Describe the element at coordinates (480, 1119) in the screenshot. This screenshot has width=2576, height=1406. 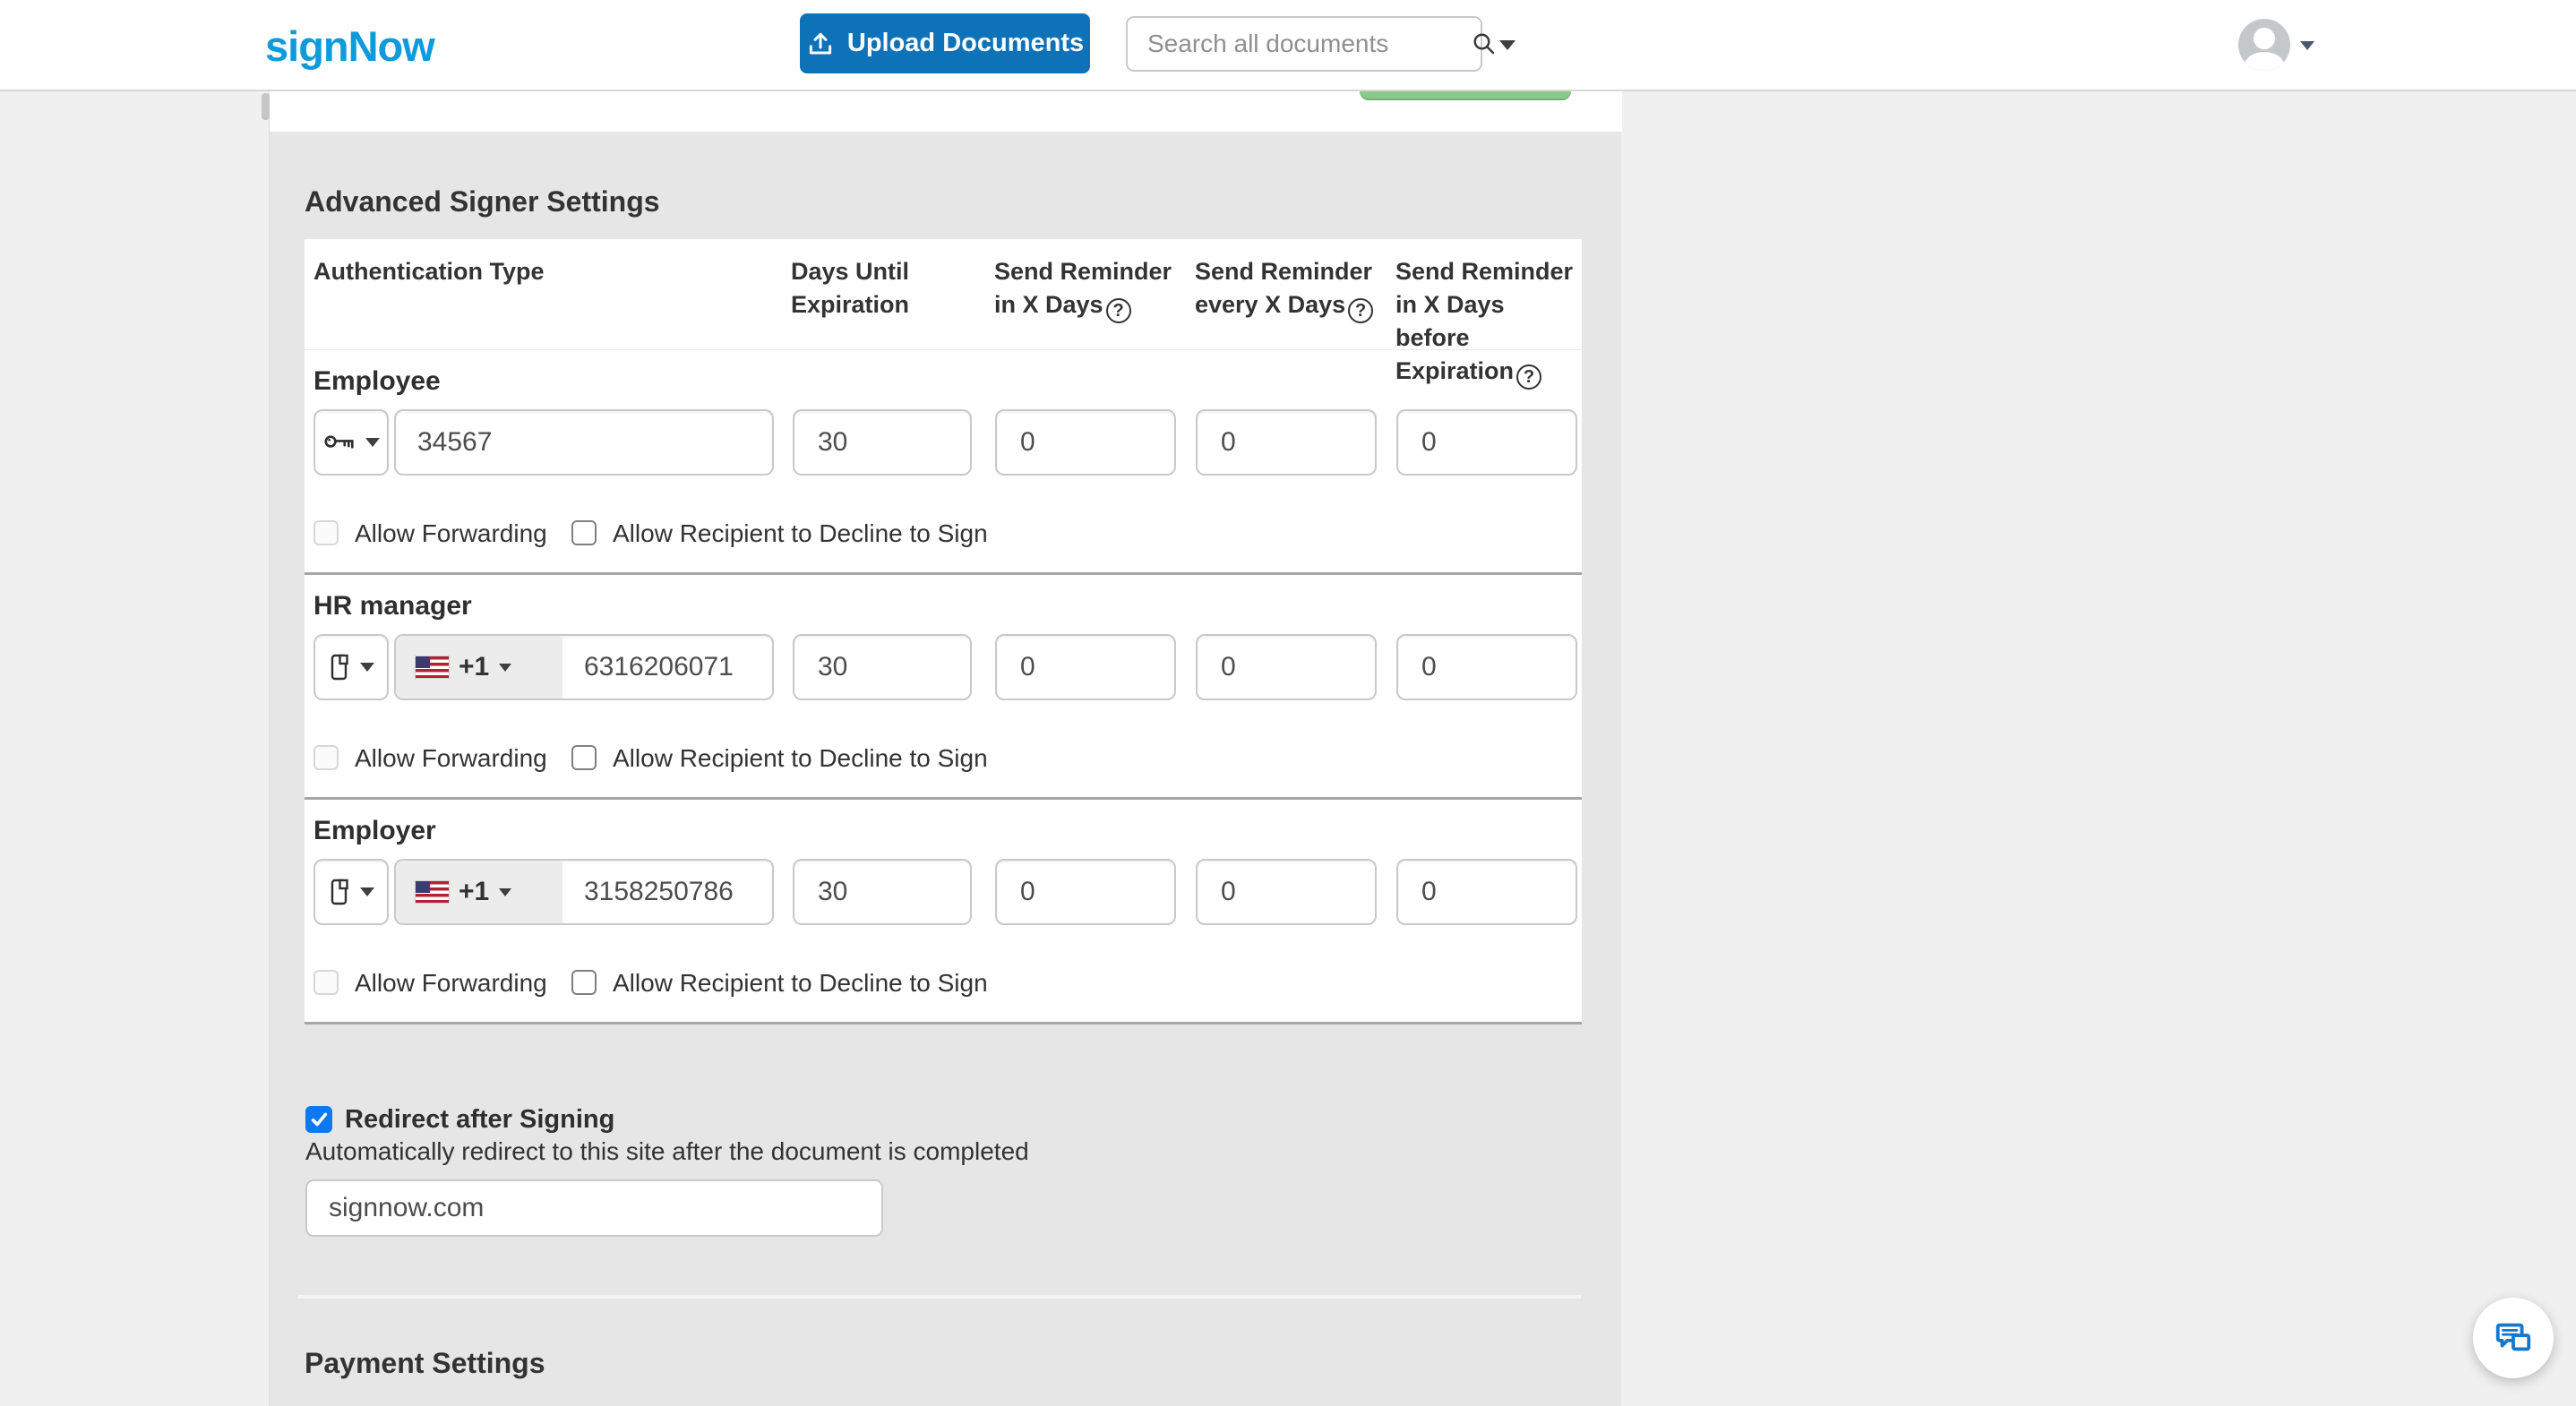
I see `redirect-after-signing-label: Redirect after Signing` at that location.